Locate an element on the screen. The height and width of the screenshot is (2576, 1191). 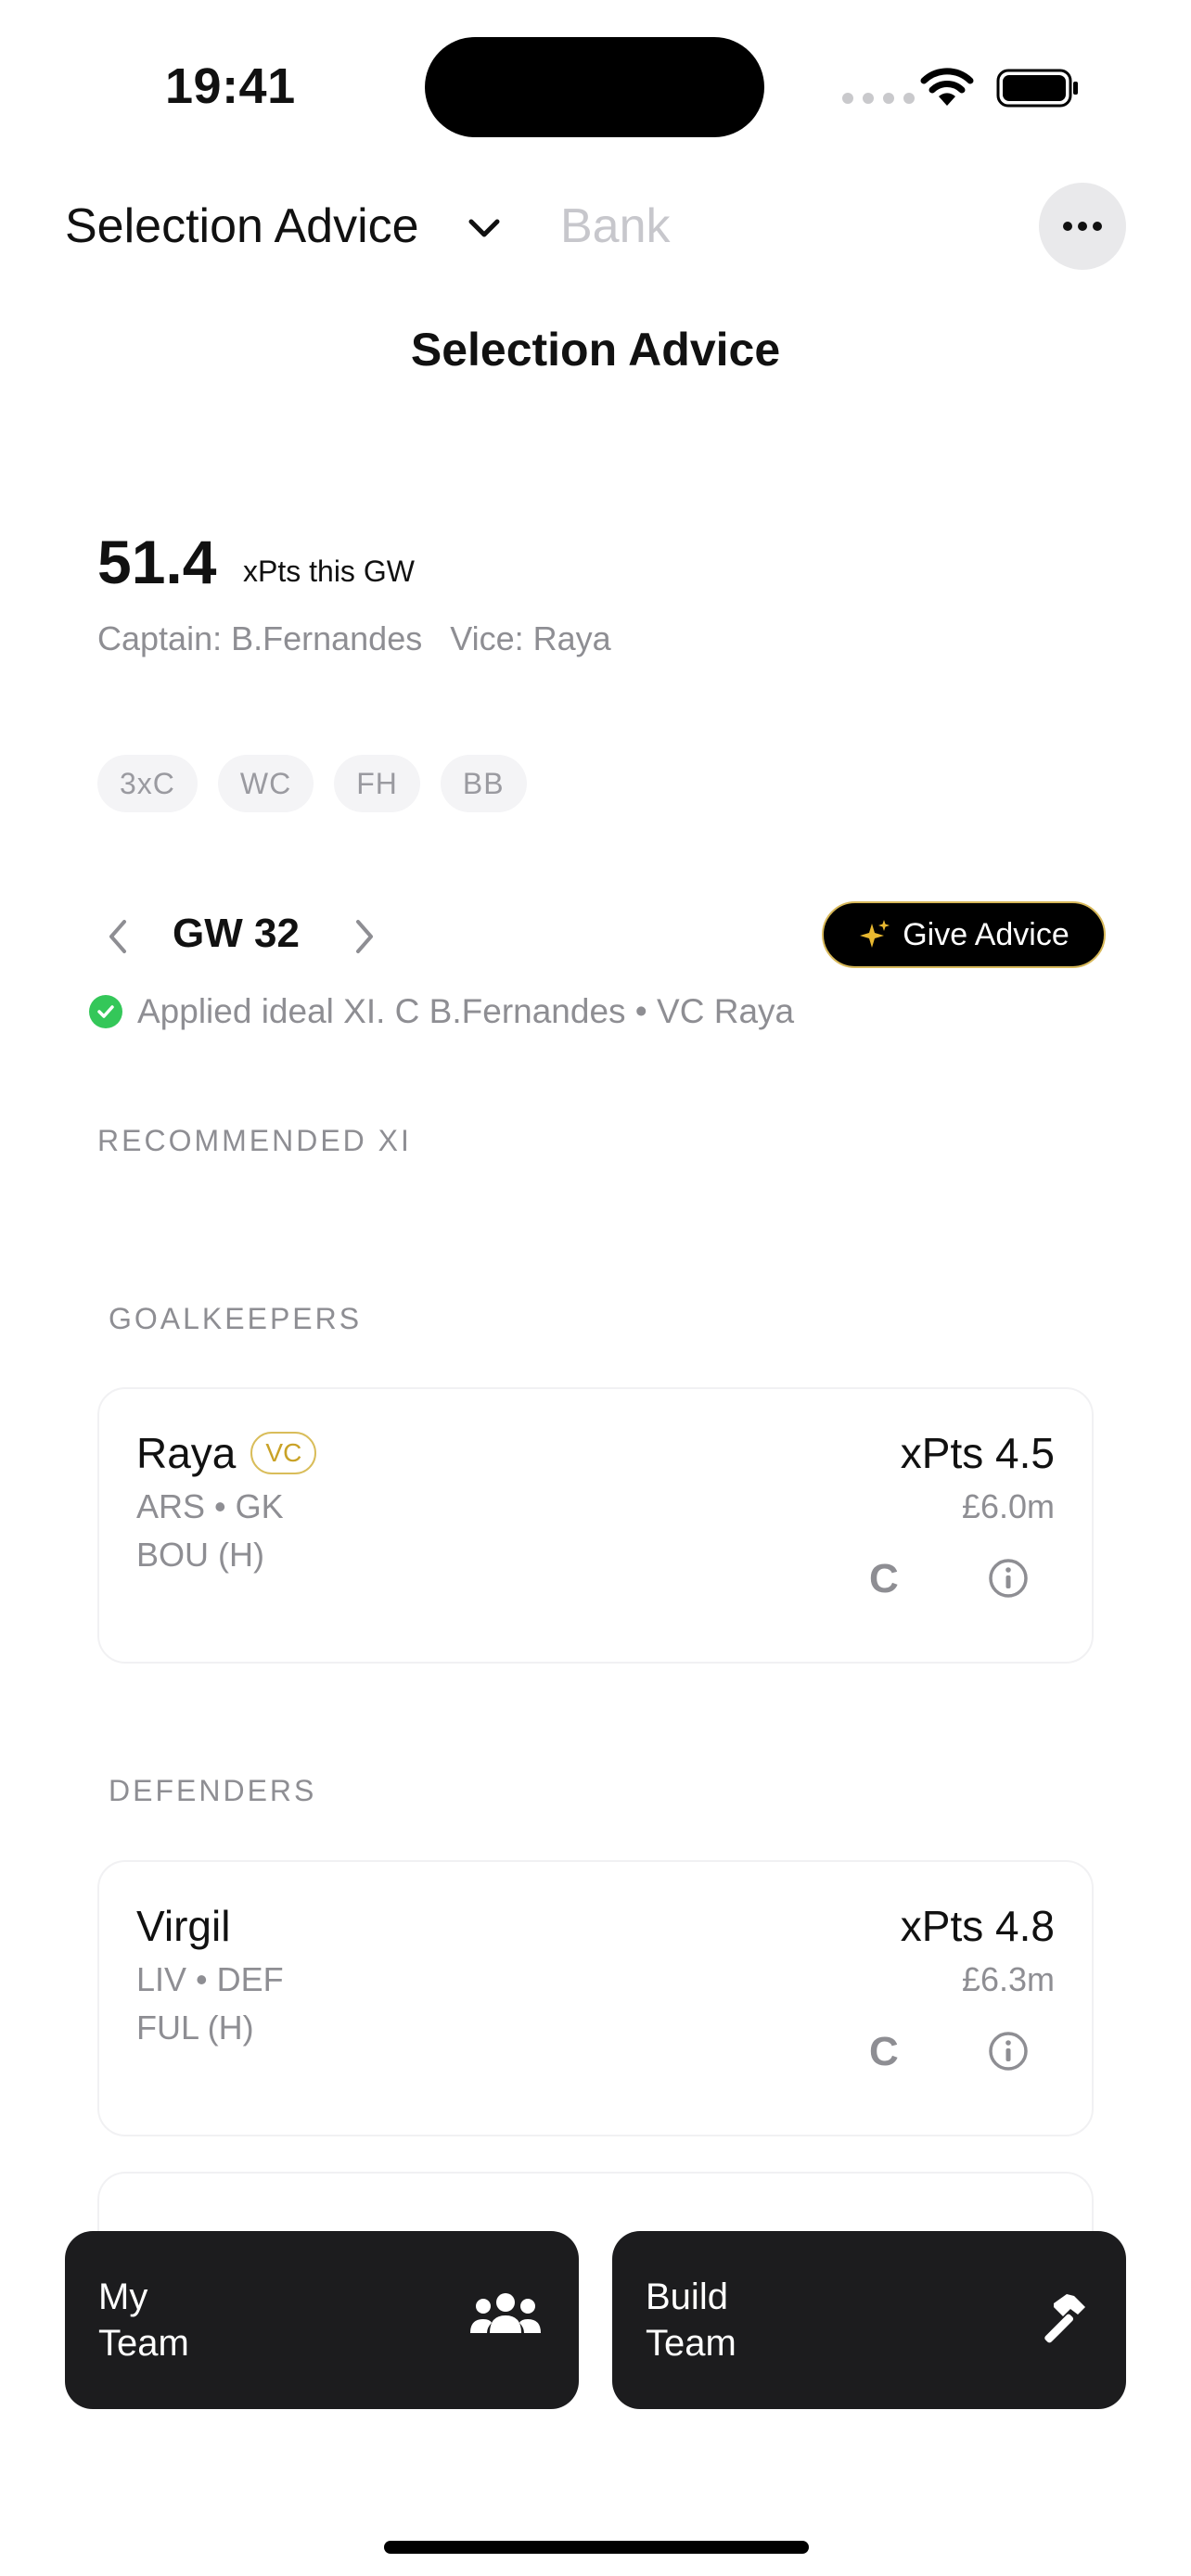
build-team-button: Build Team is located at coordinates (869, 2320).